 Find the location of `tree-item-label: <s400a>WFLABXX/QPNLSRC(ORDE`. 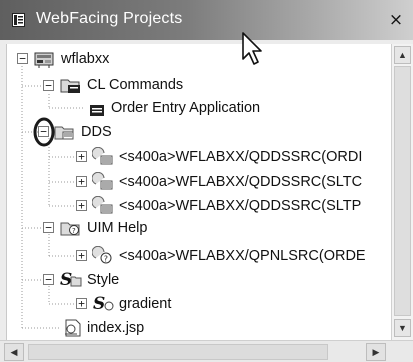

tree-item-label: <s400a>WFLABXX/QPNLSRC(ORDE is located at coordinates (242, 256).